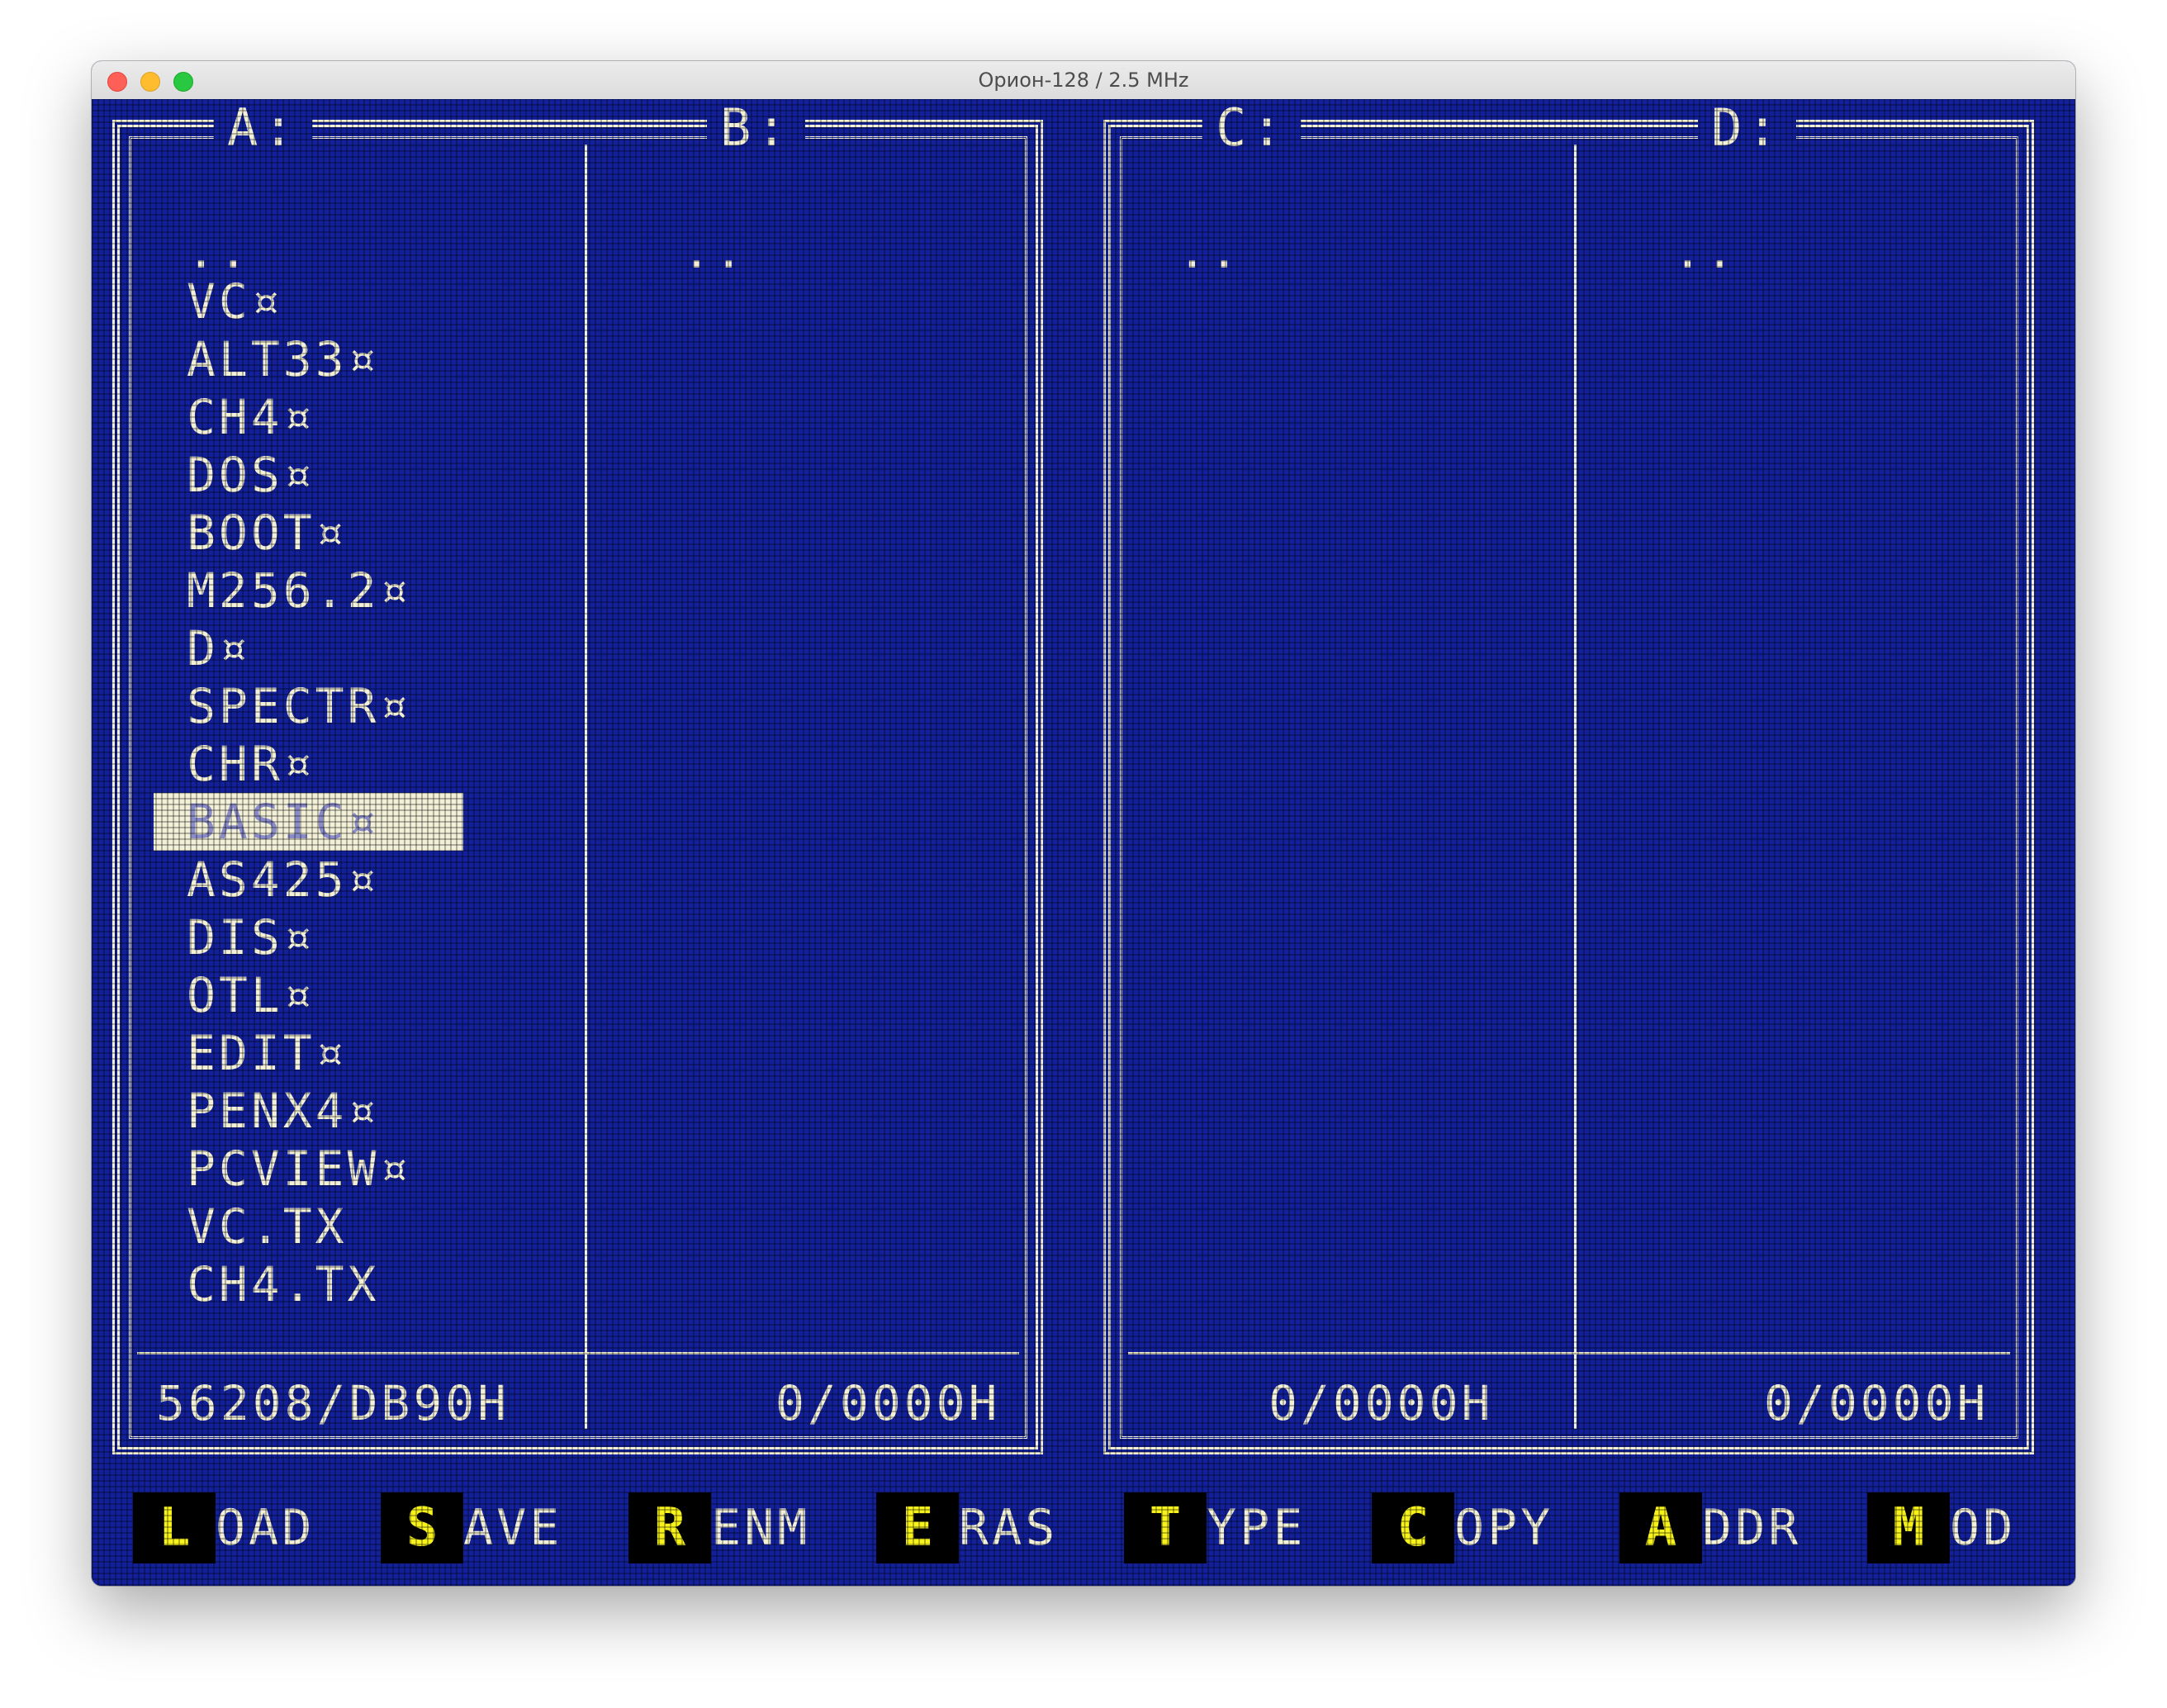 This screenshot has width=2167, height=1708. I want to click on file-item: CH4.TX, so click(283, 1284).